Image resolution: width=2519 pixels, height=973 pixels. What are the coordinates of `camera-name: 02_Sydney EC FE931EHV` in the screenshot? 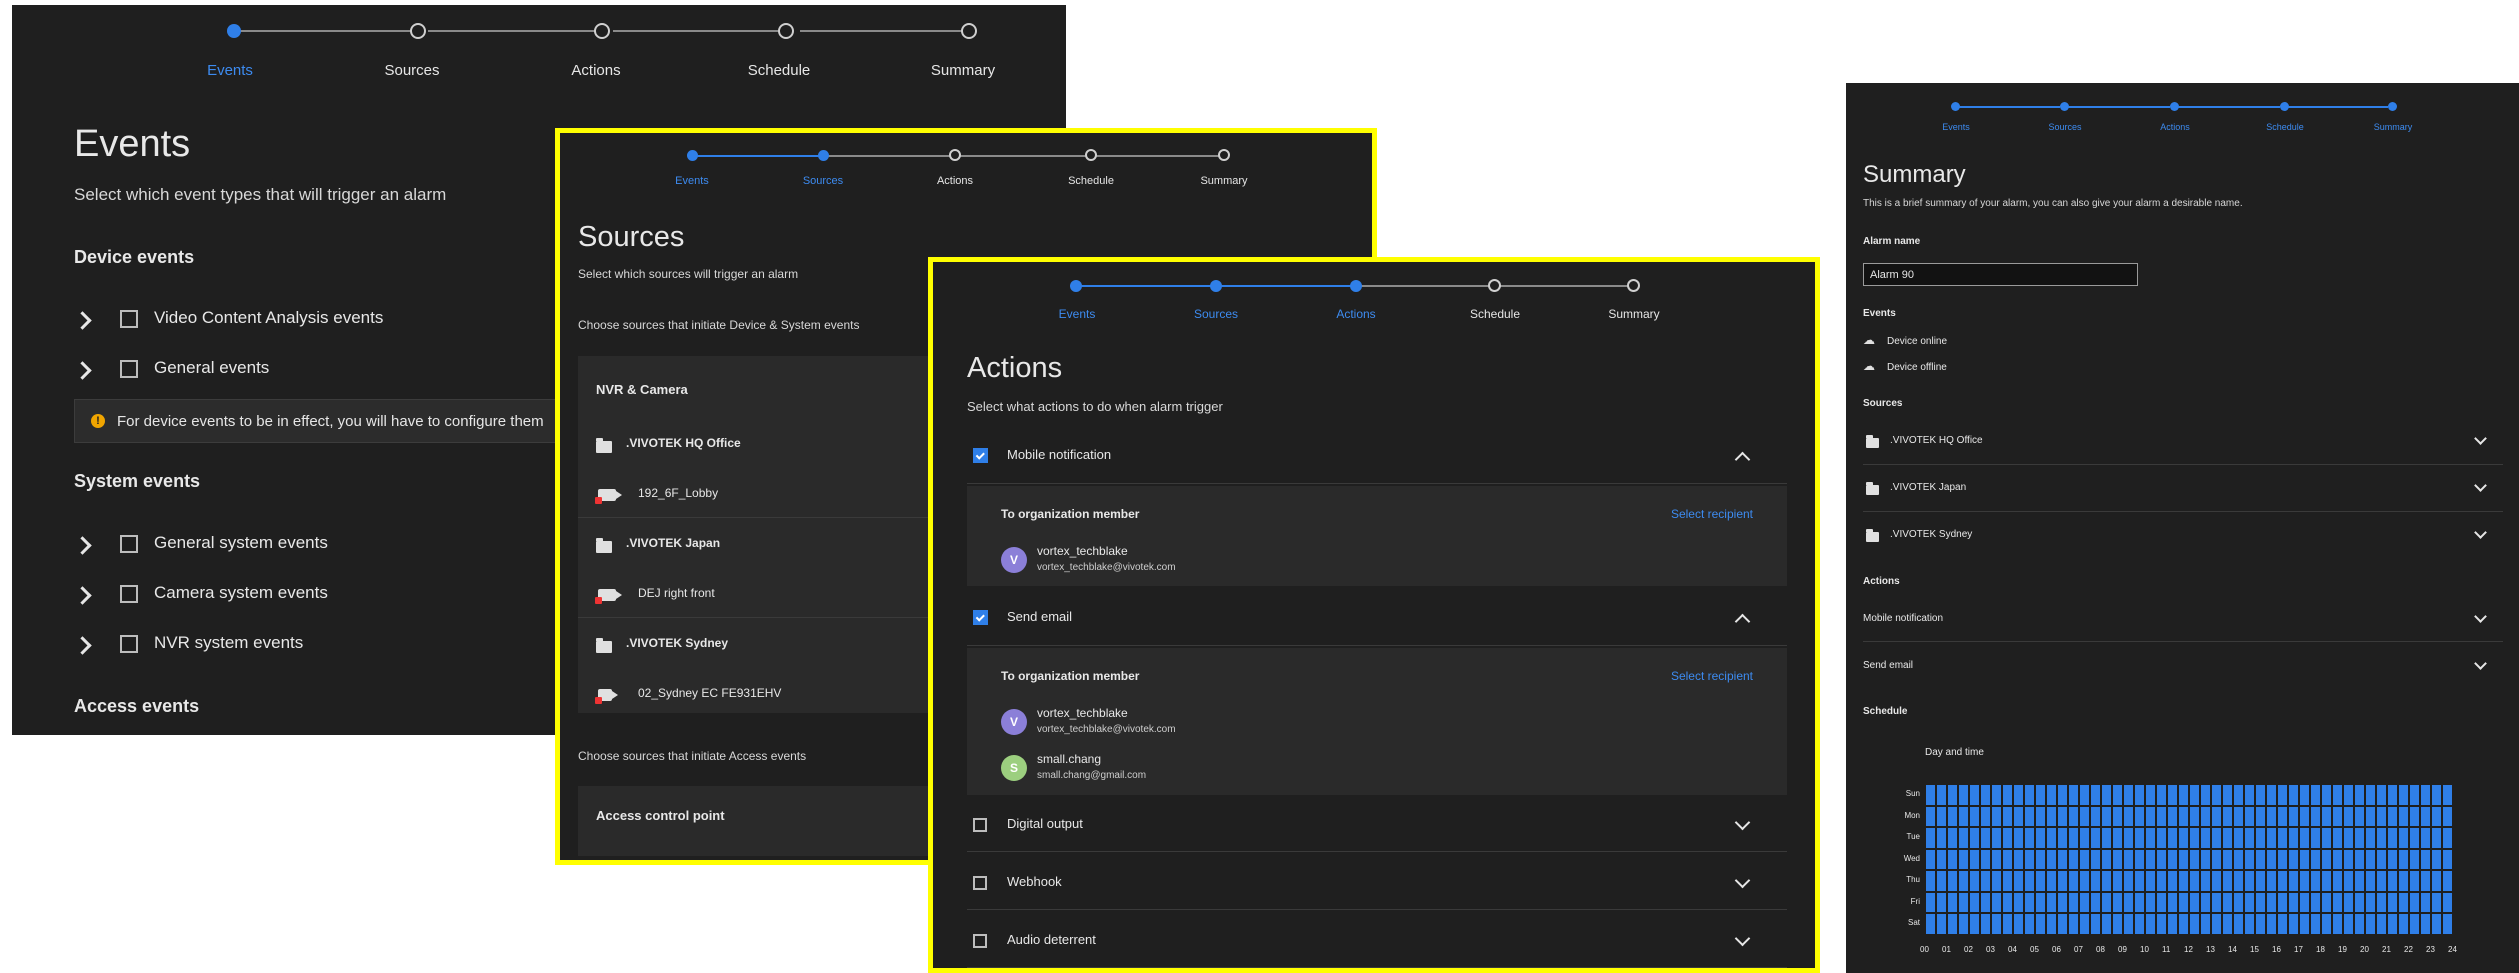 It's located at (709, 693).